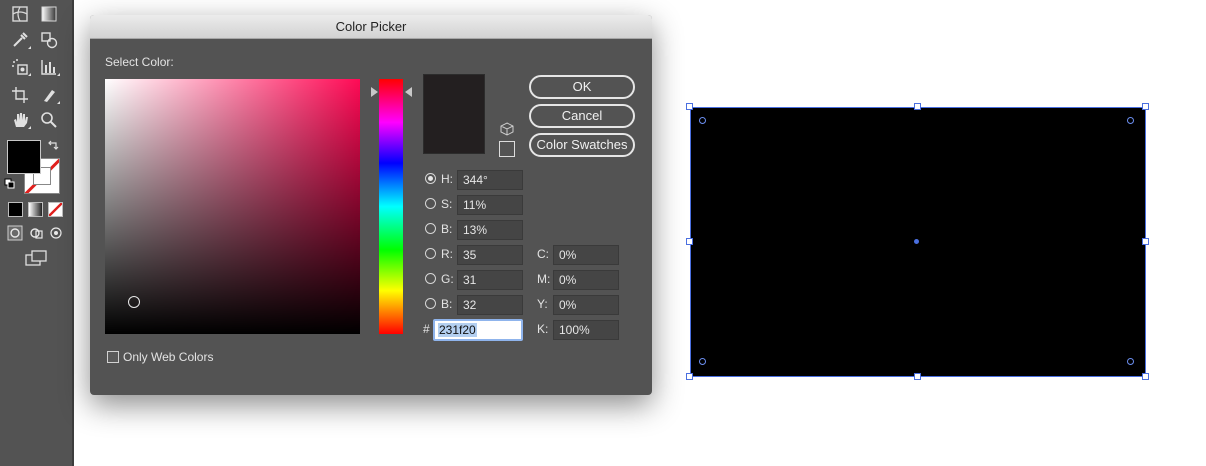  I want to click on green-label: G:, so click(447, 279).